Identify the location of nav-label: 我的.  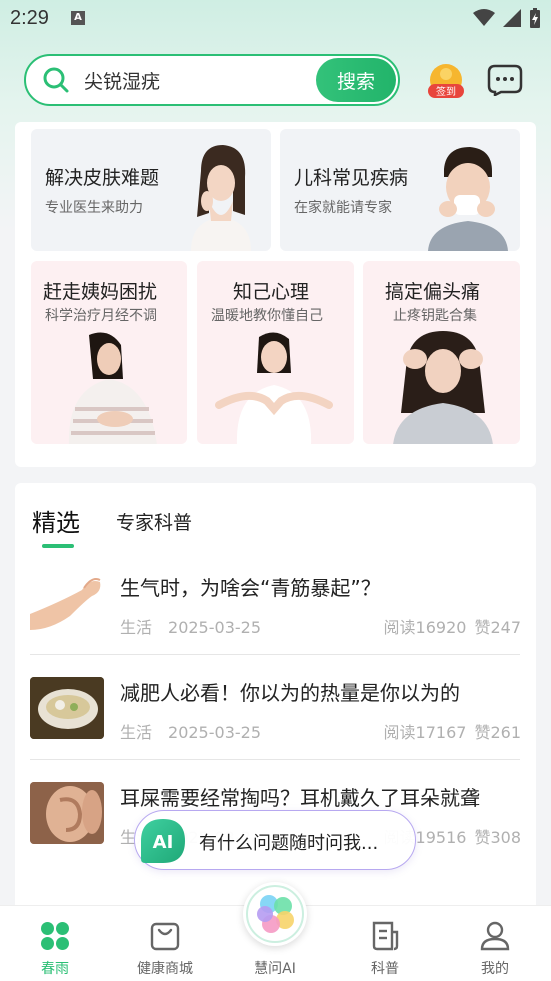
(495, 969).